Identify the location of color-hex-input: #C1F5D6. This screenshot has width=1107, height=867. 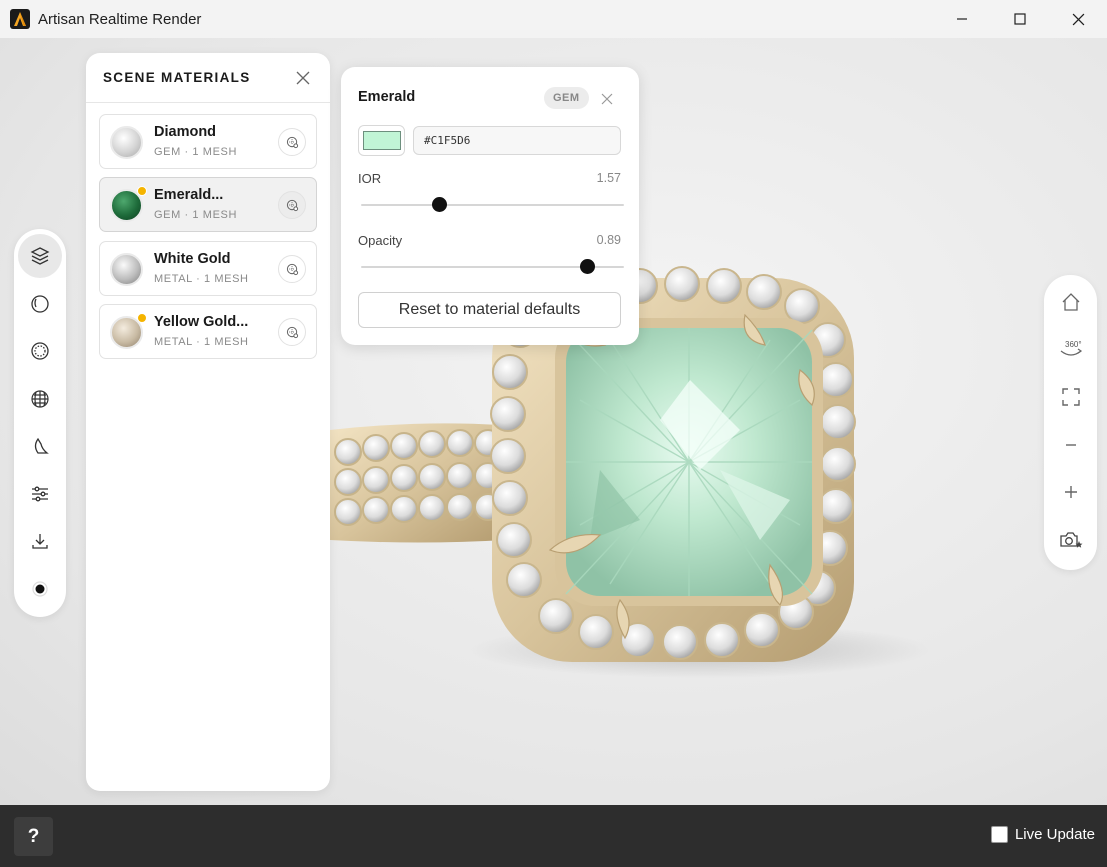
(517, 140).